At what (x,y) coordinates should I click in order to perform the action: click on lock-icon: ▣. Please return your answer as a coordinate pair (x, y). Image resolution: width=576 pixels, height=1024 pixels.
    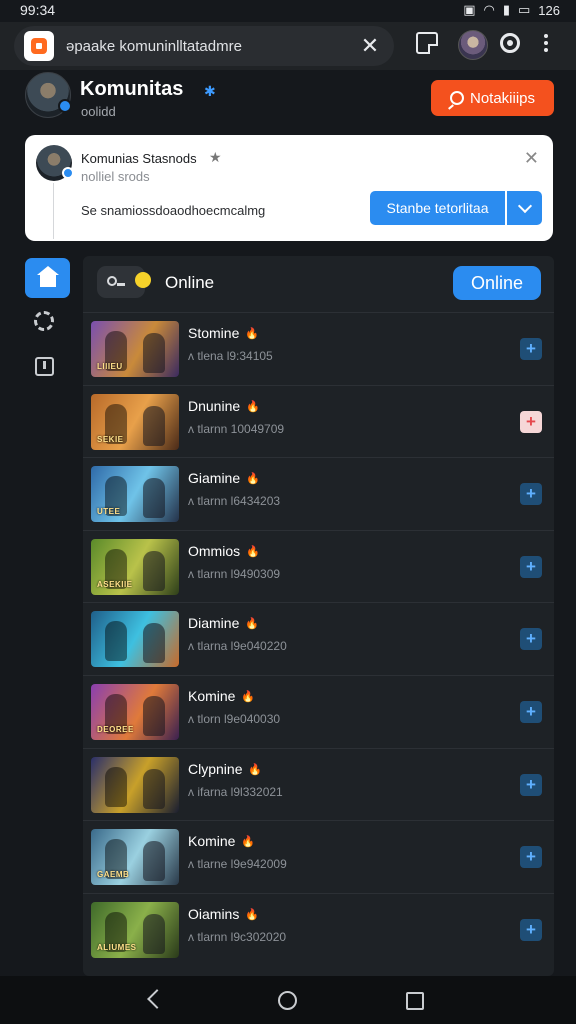
    Looking at the image, I should click on (469, 9).